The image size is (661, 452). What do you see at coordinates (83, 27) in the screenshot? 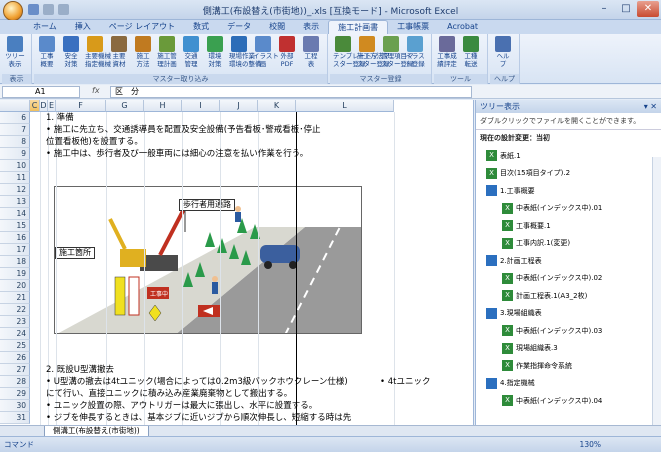
I see `tab-1: 挿入` at bounding box center [83, 27].